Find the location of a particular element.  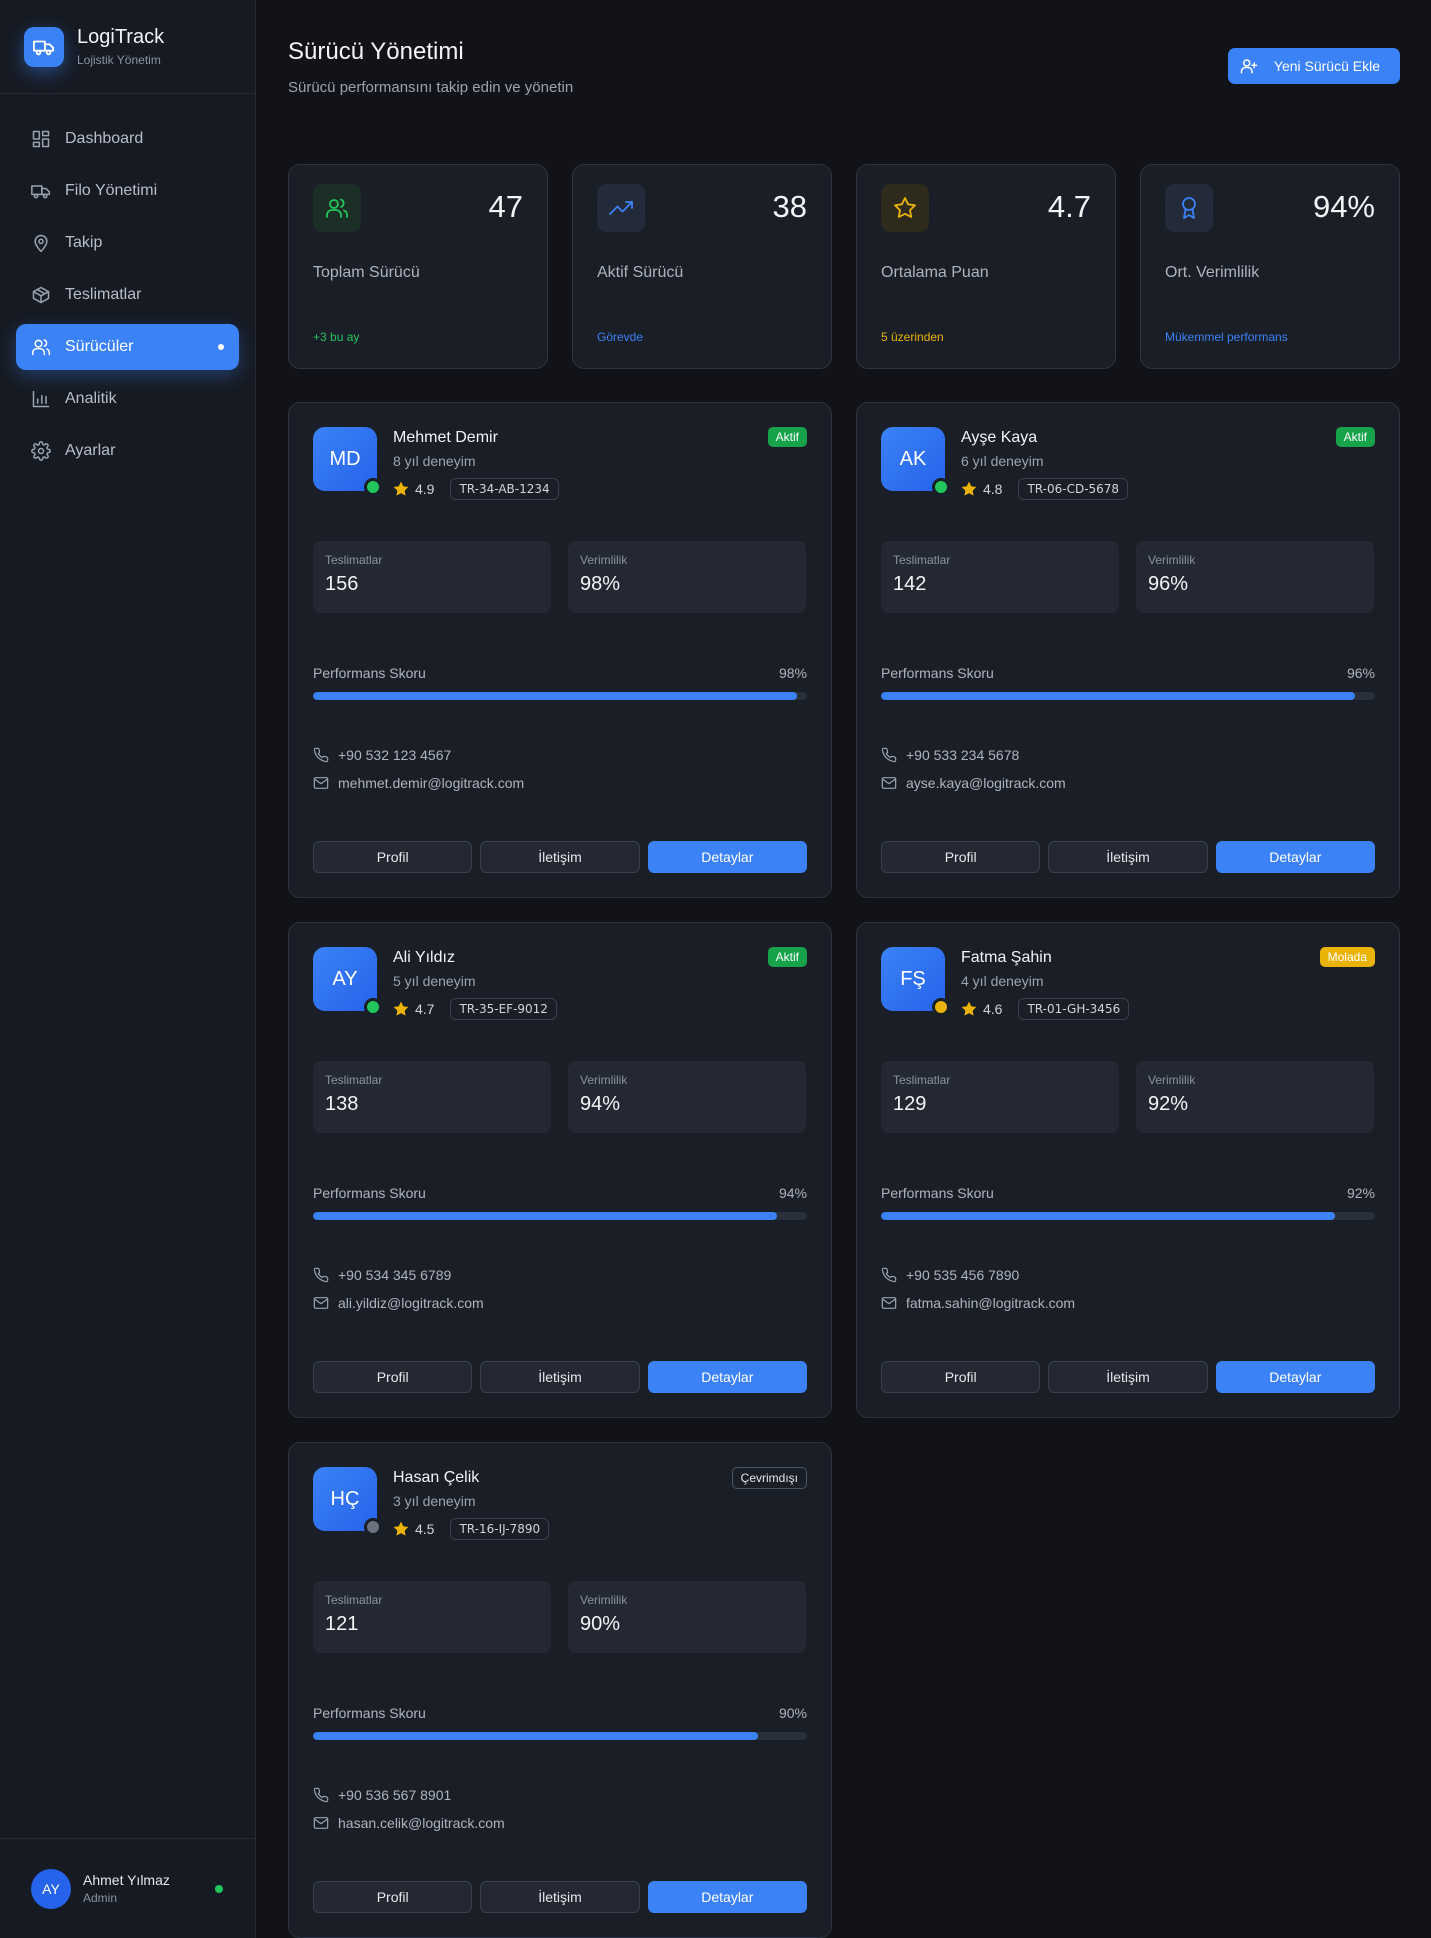

stat-value: 38 is located at coordinates (789, 206).